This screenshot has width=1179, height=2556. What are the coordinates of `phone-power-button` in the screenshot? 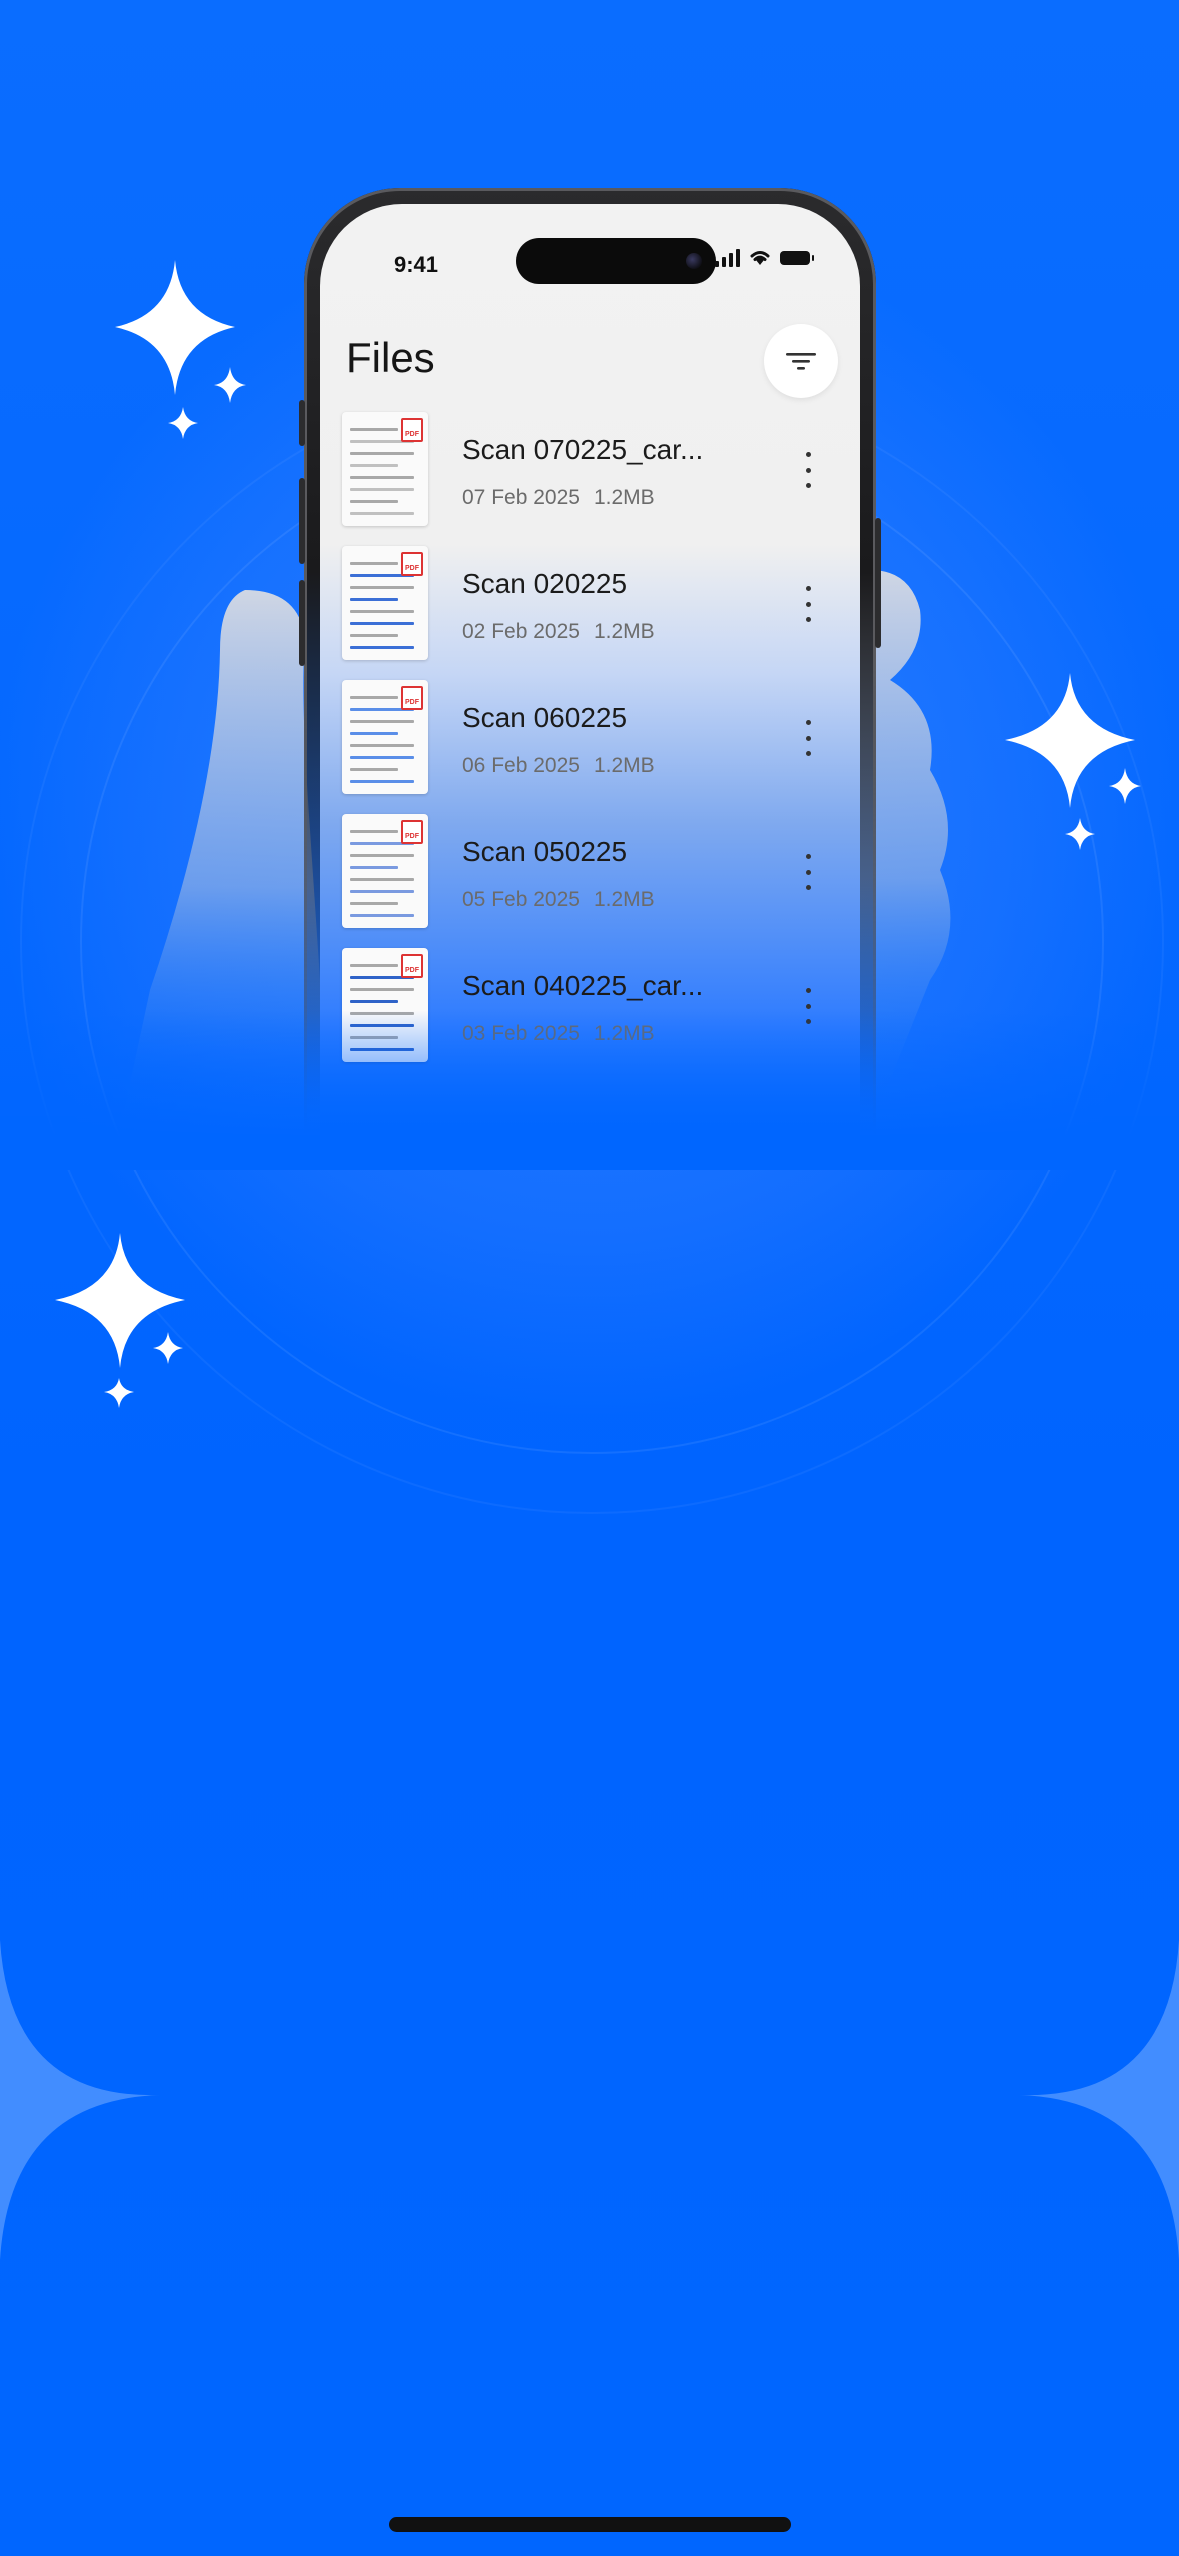 It's located at (878, 583).